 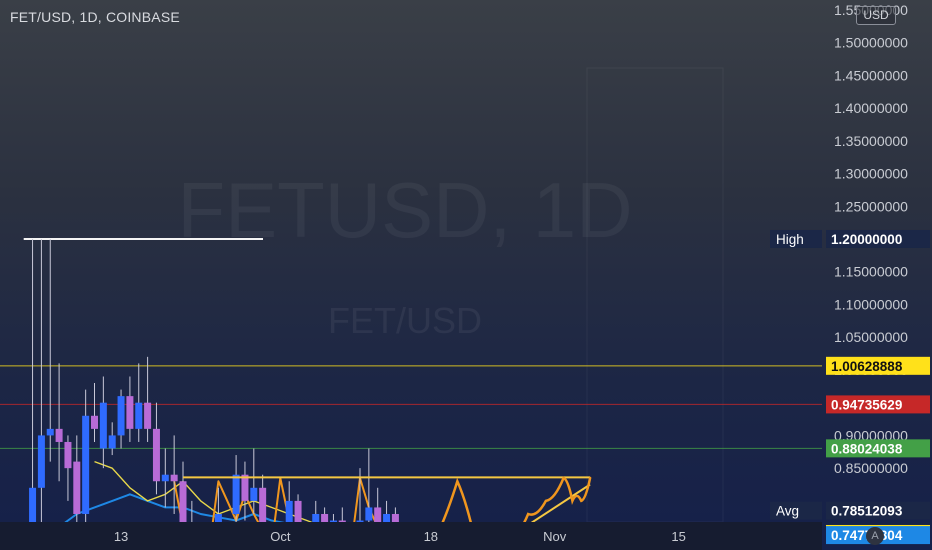 I want to click on level-name: Avg, so click(x=787, y=511).